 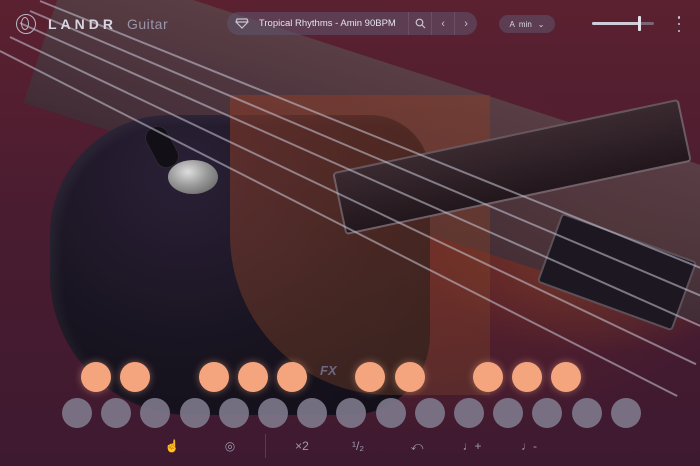 I want to click on preset-gem-icon, so click(x=242, y=24).